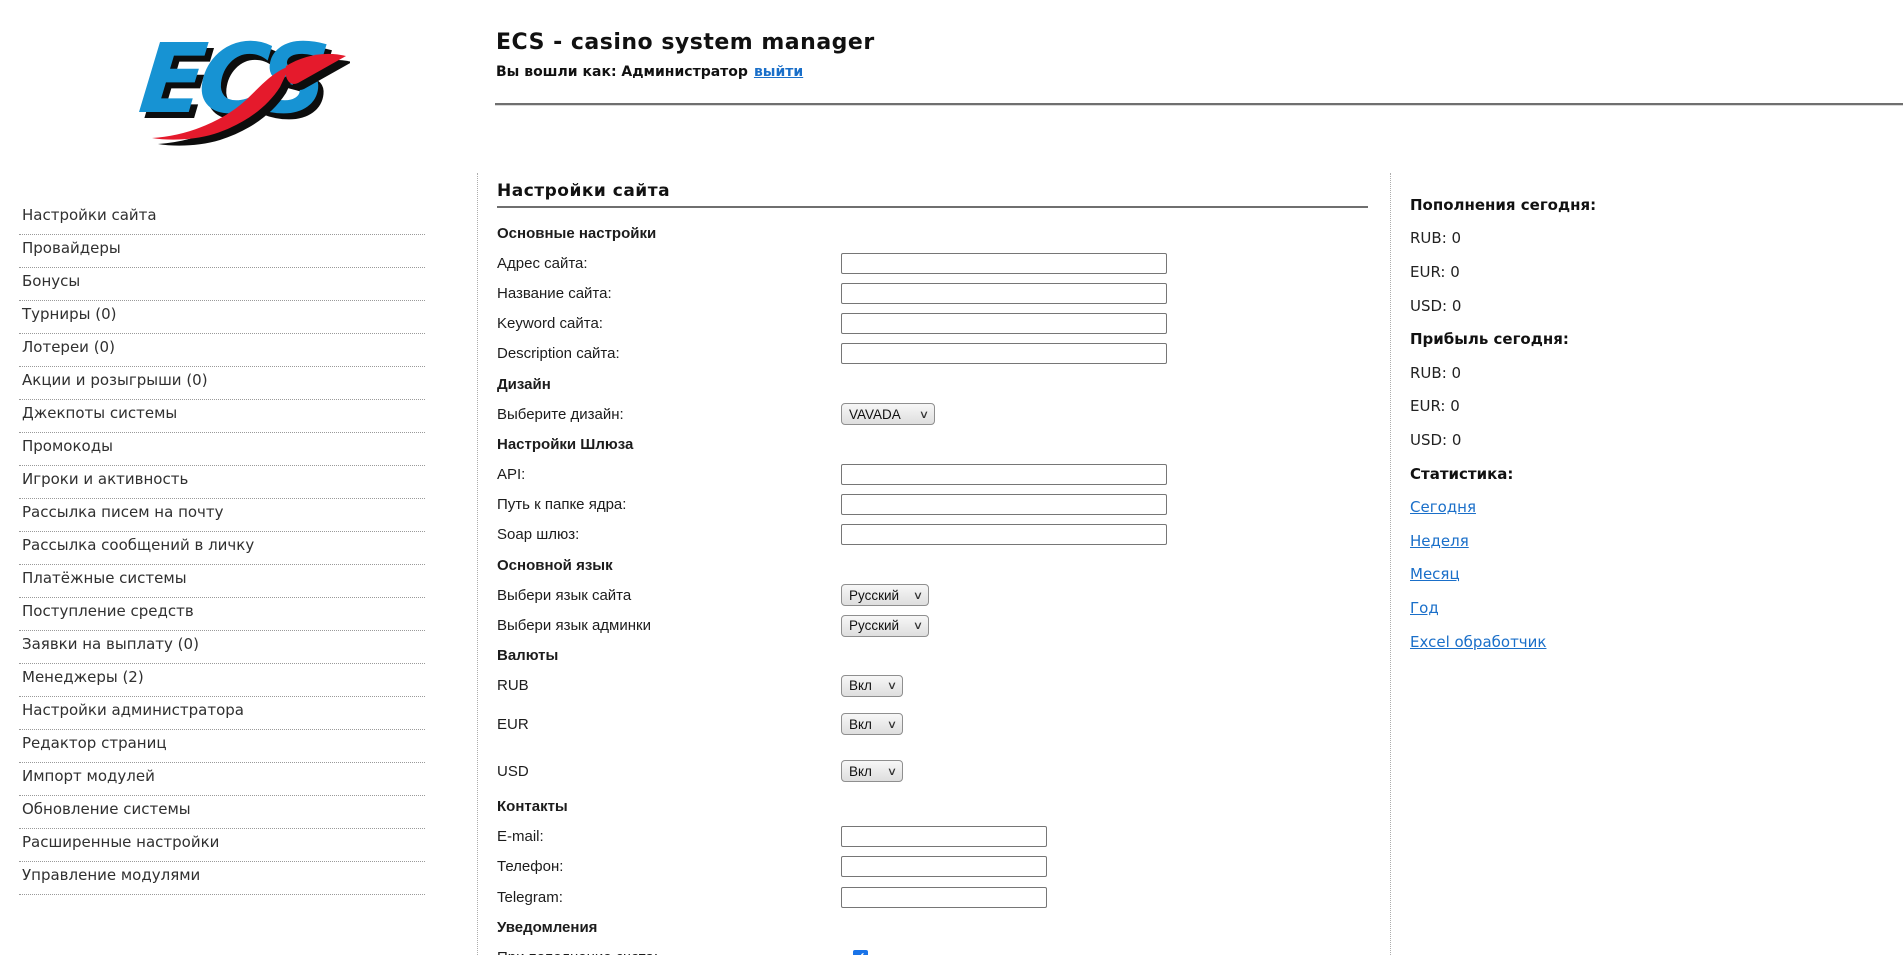 This screenshot has width=1903, height=955. I want to click on select-value: VAVADA, so click(875, 414).